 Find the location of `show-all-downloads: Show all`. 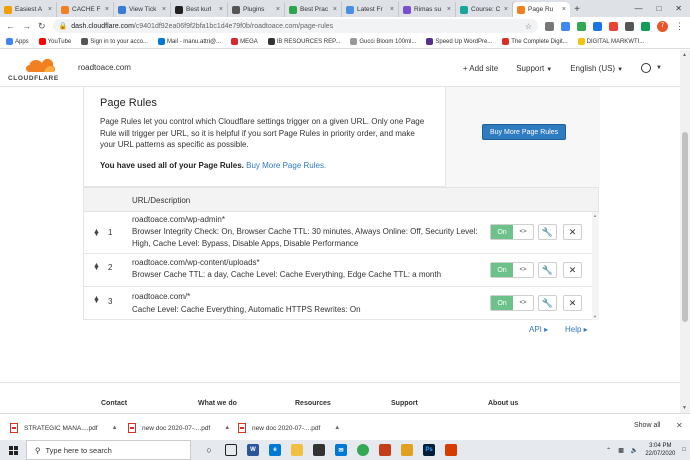

show-all-downloads: Show all is located at coordinates (647, 425).